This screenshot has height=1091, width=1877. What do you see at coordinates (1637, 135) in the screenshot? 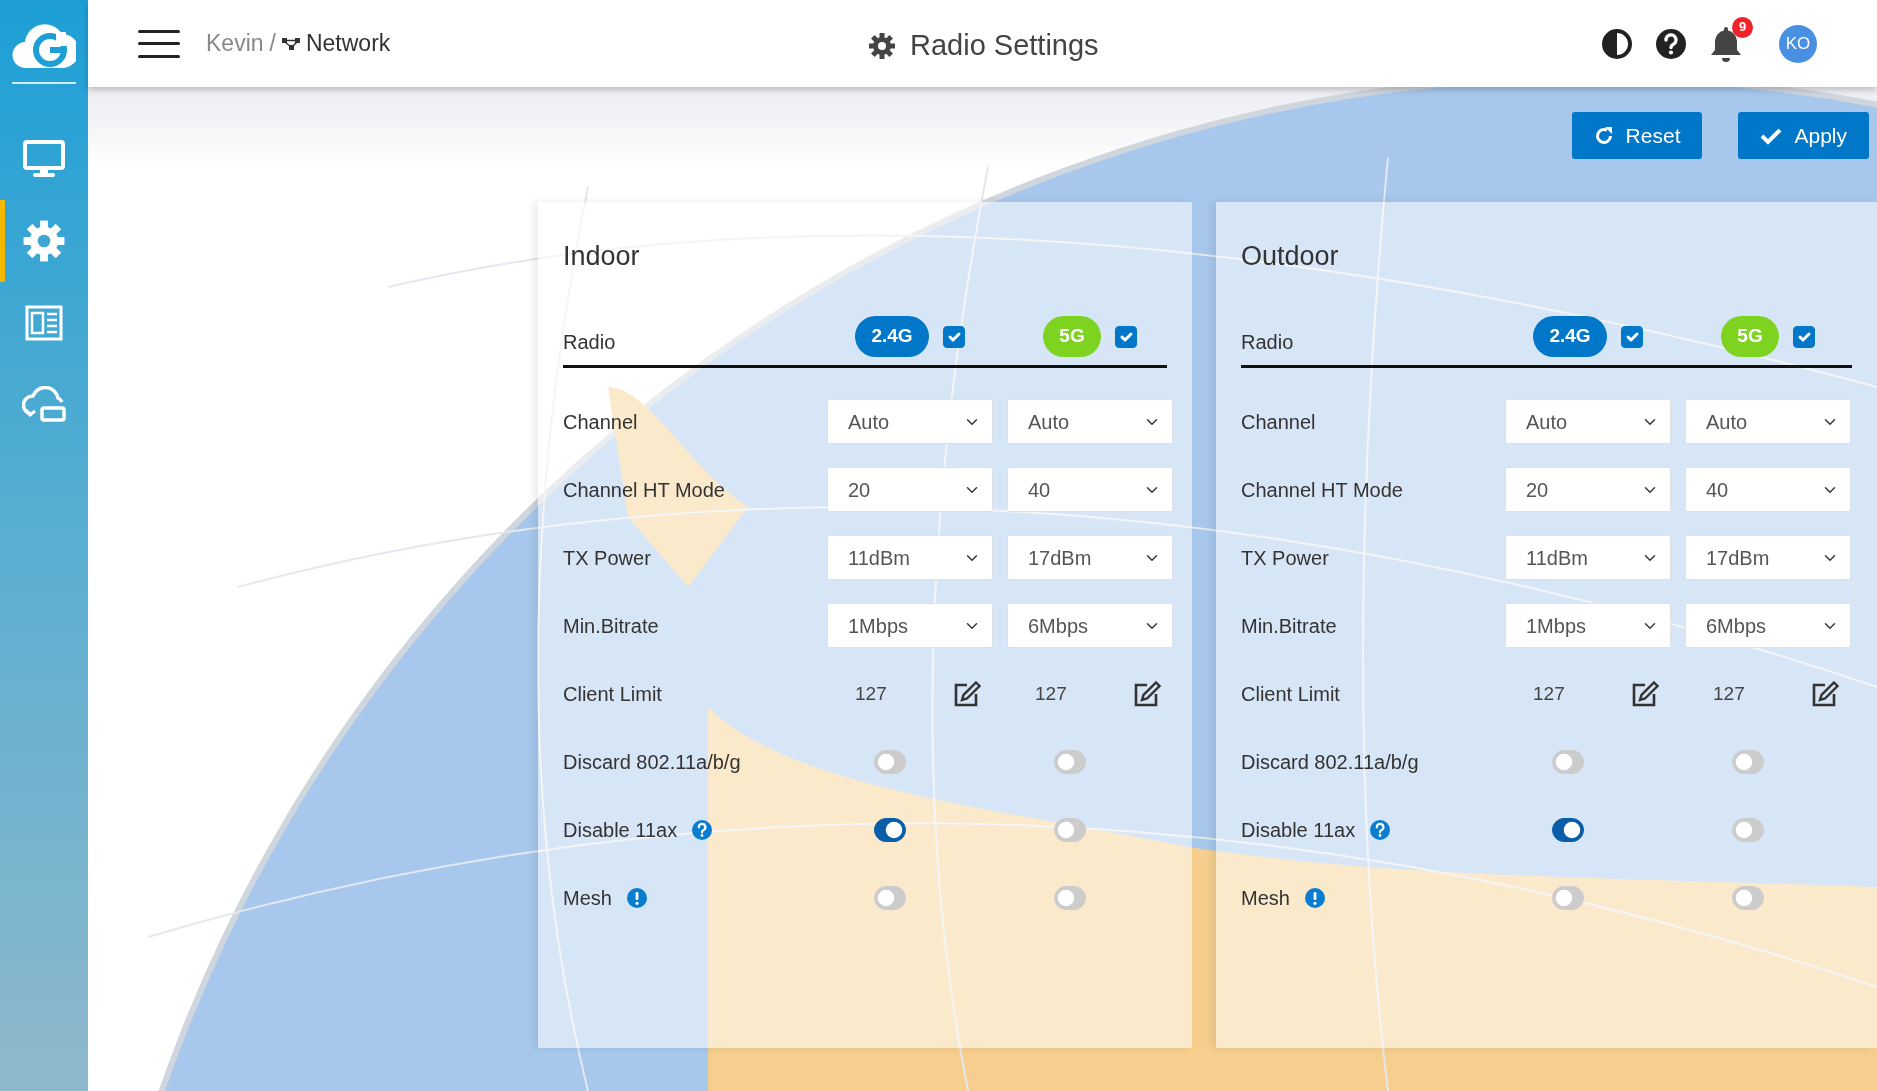
I see `reset-button: Reset` at bounding box center [1637, 135].